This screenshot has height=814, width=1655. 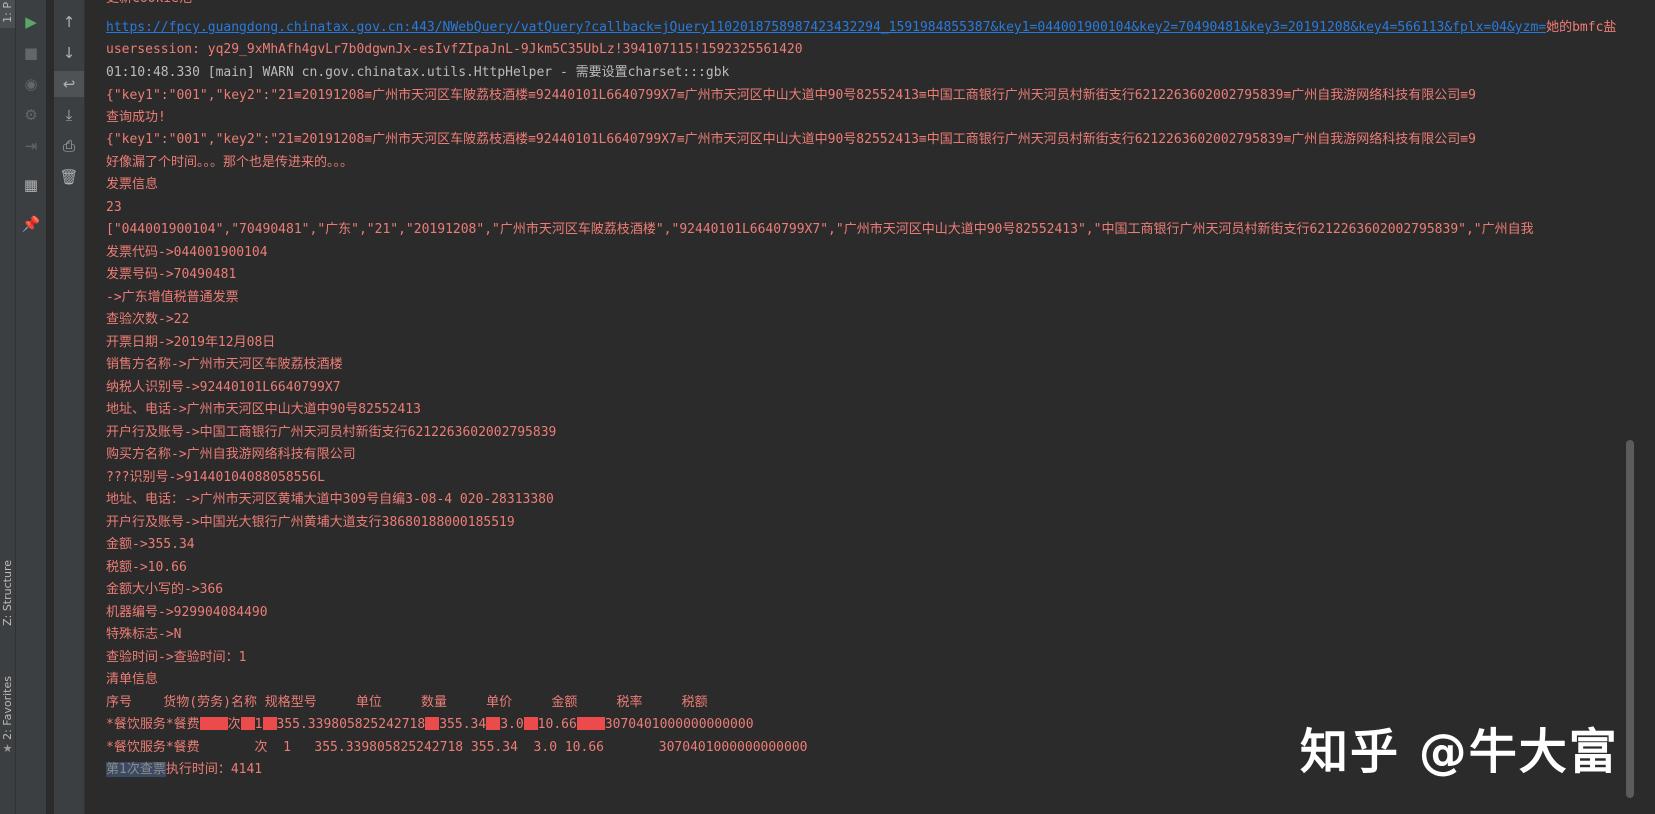 I want to click on console-line: 发票代码->044001900104, so click(x=187, y=252).